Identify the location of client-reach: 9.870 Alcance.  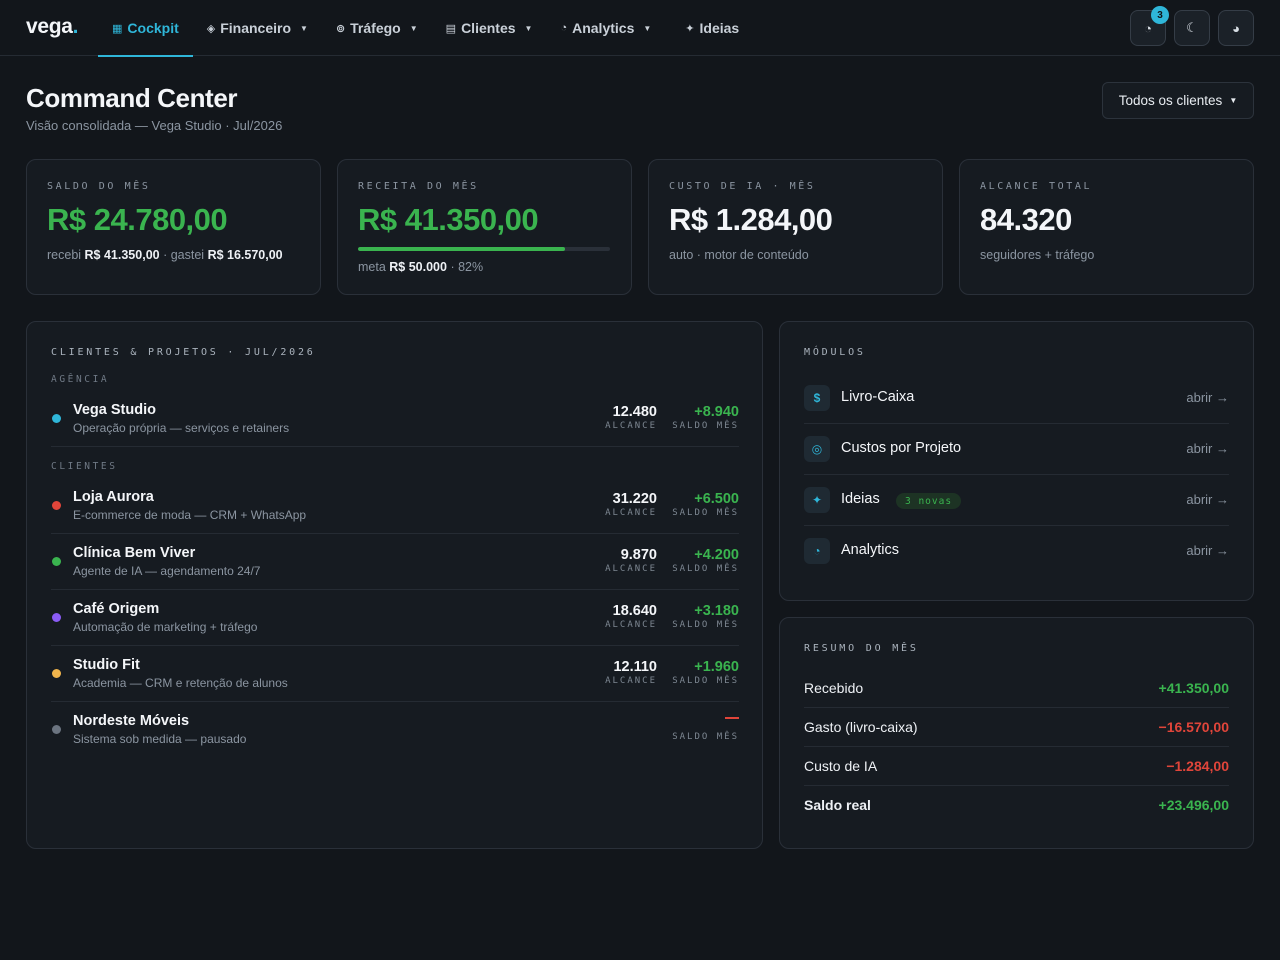
(631, 560).